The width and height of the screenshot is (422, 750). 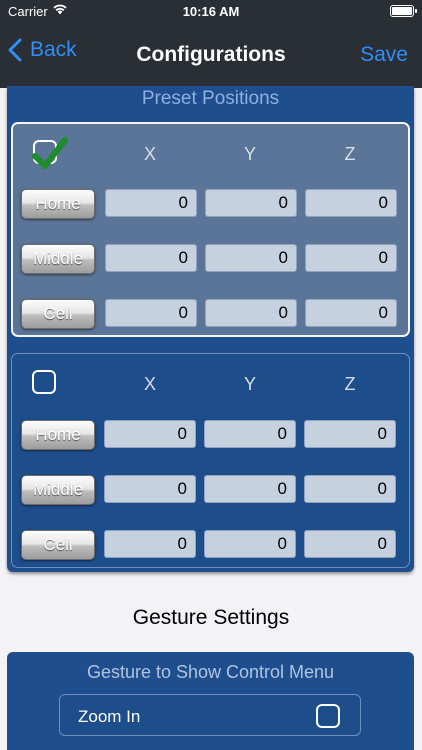 What do you see at coordinates (44, 382) in the screenshot?
I see `config-2-checkbox` at bounding box center [44, 382].